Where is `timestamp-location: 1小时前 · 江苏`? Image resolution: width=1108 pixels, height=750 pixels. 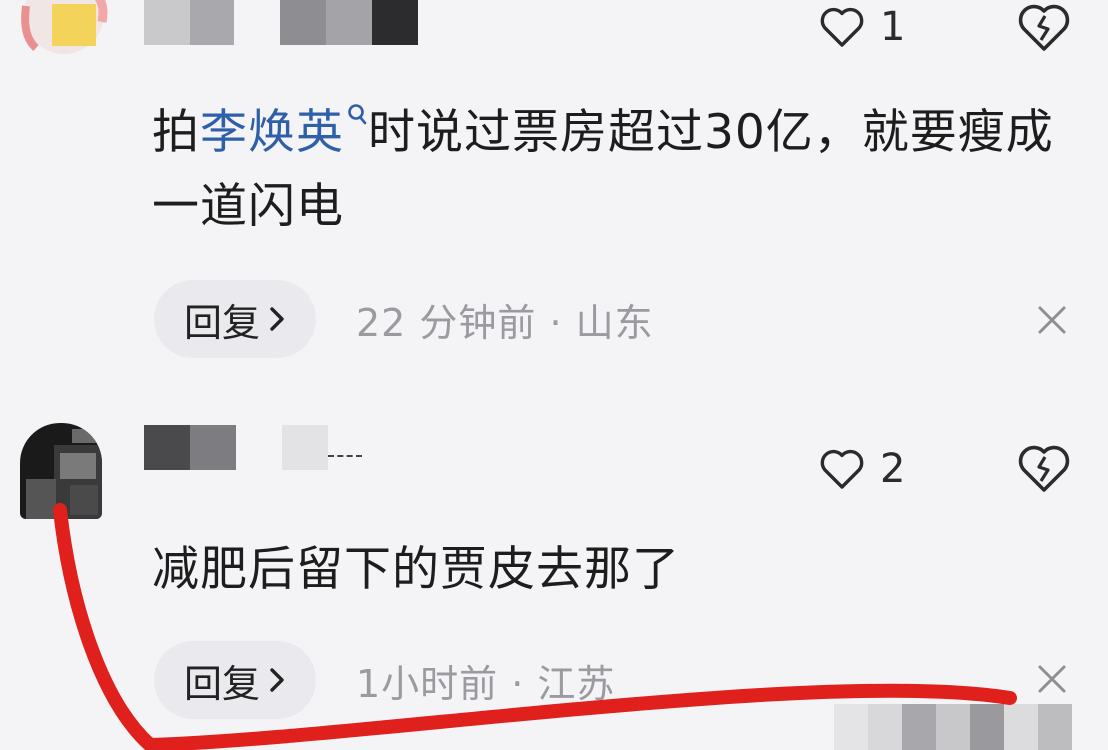
timestamp-location: 1小时前 · 江苏 is located at coordinates (486, 683).